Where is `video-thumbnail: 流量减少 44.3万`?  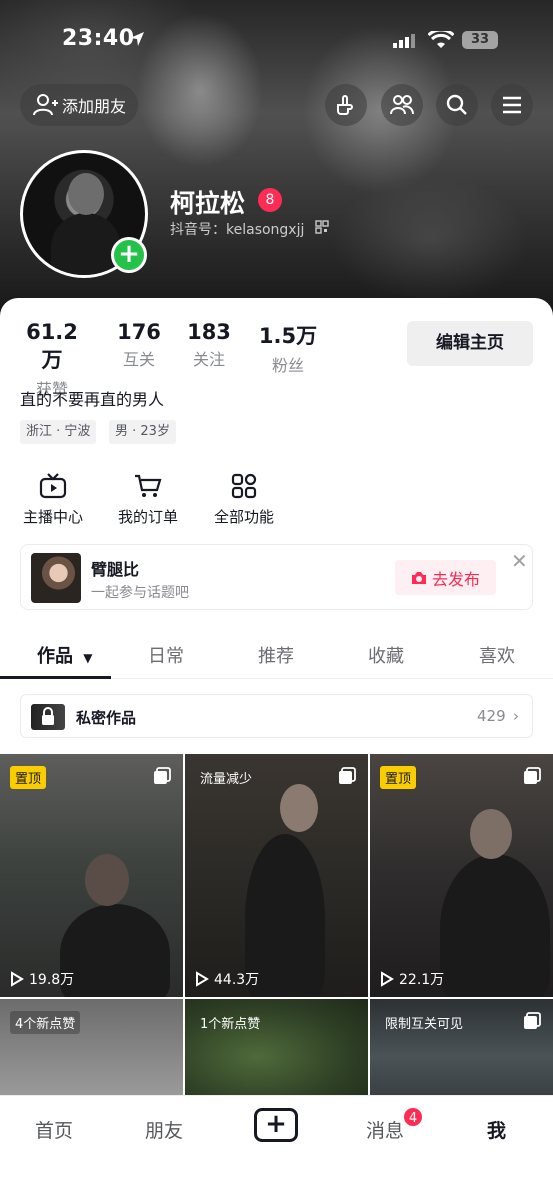
video-thumbnail: 流量减少 44.3万 is located at coordinates (276, 875).